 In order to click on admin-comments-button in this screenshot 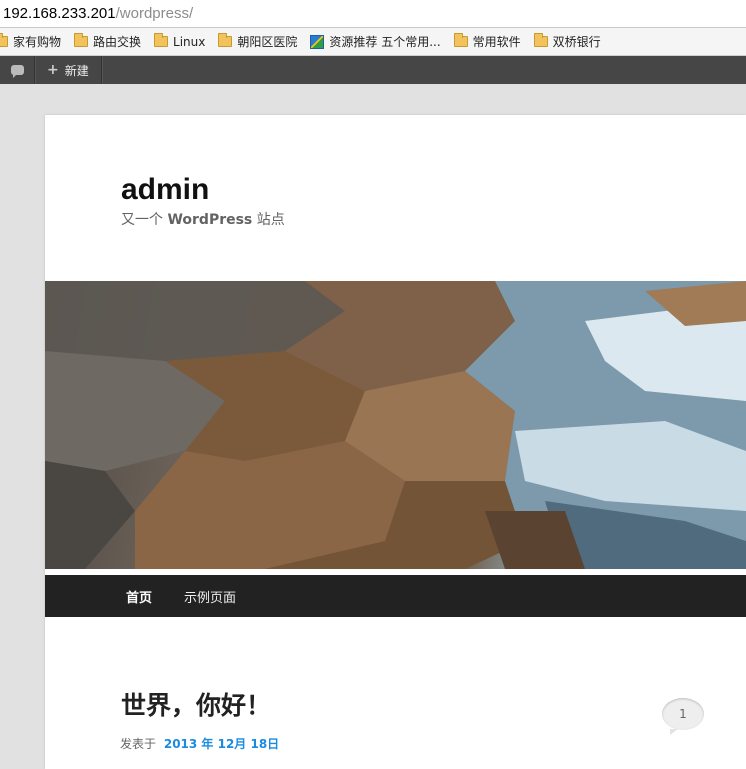, I will do `click(17, 70)`.